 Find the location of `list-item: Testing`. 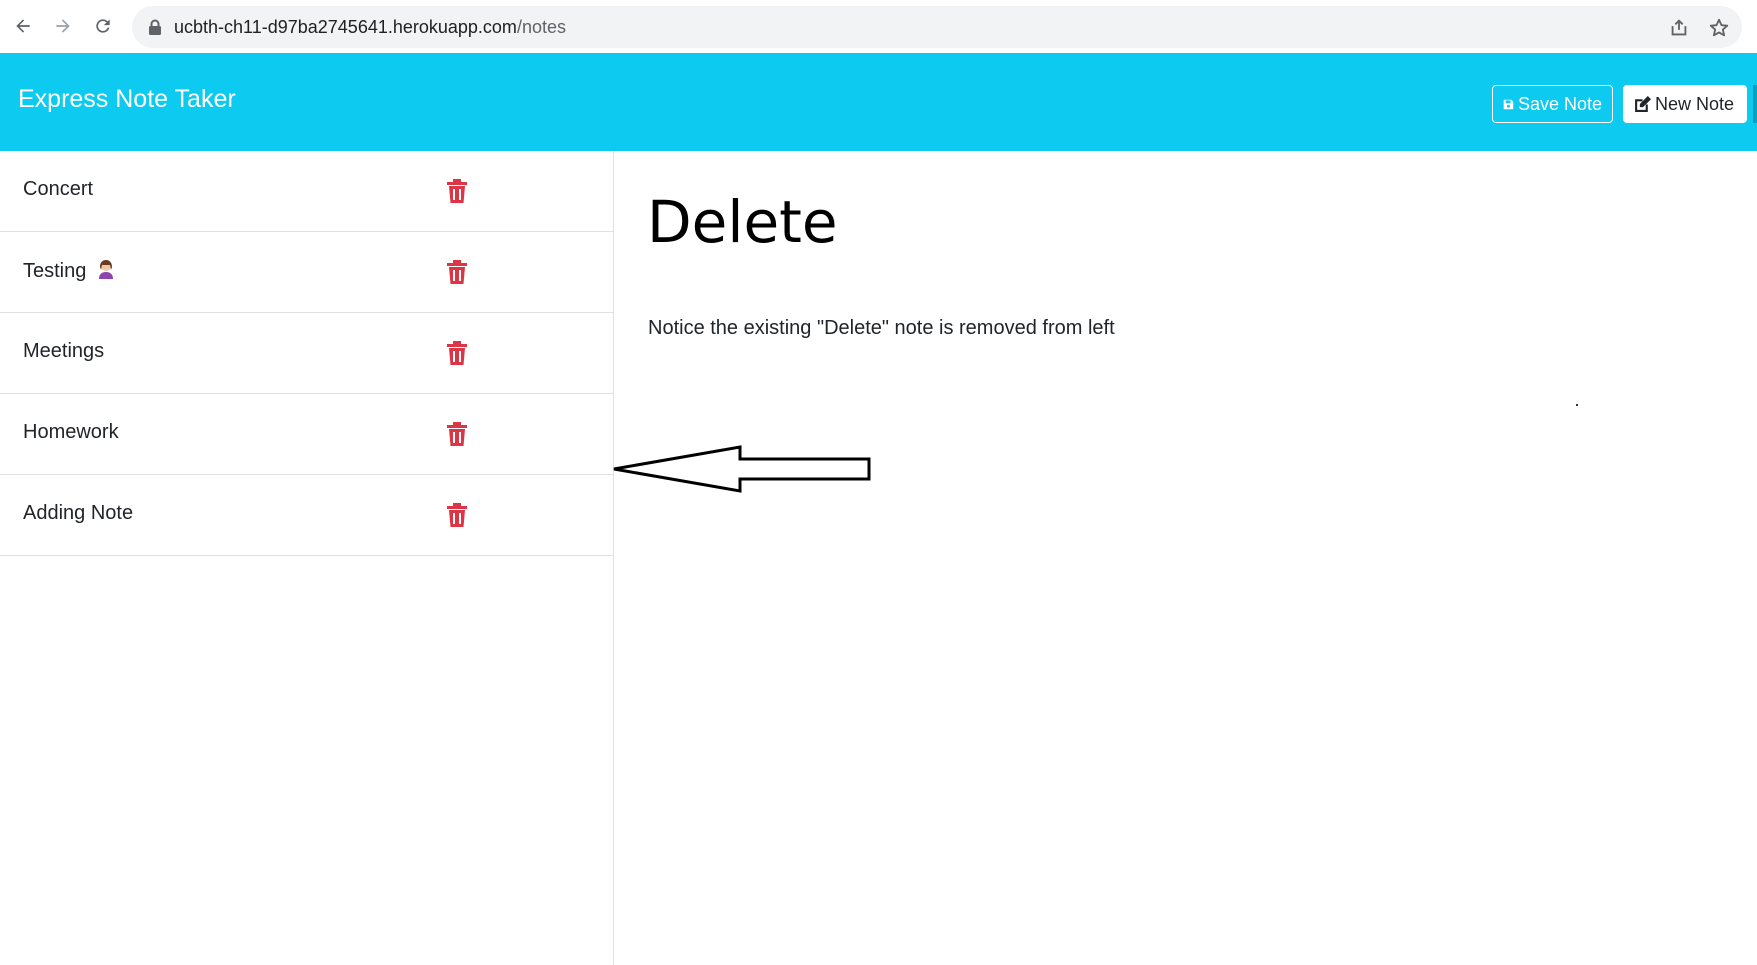

list-item: Testing is located at coordinates (307, 272).